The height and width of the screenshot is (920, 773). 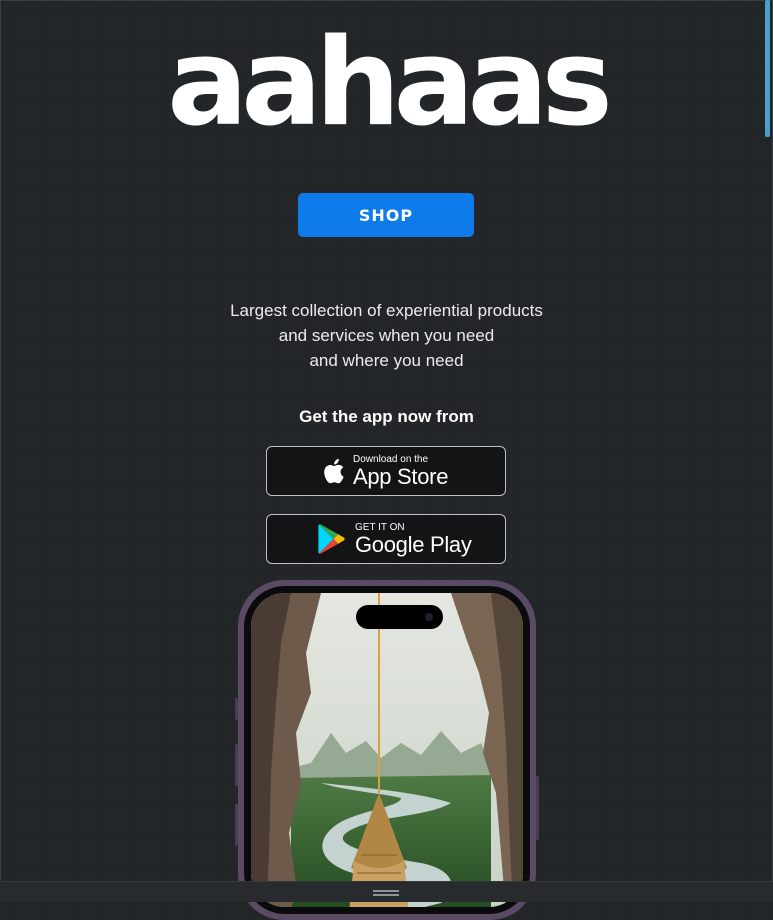 What do you see at coordinates (399, 617) in the screenshot?
I see `dynamic-island` at bounding box center [399, 617].